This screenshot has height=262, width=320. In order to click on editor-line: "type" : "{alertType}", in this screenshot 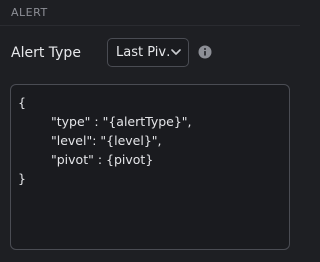, I will do `click(121, 121)`.